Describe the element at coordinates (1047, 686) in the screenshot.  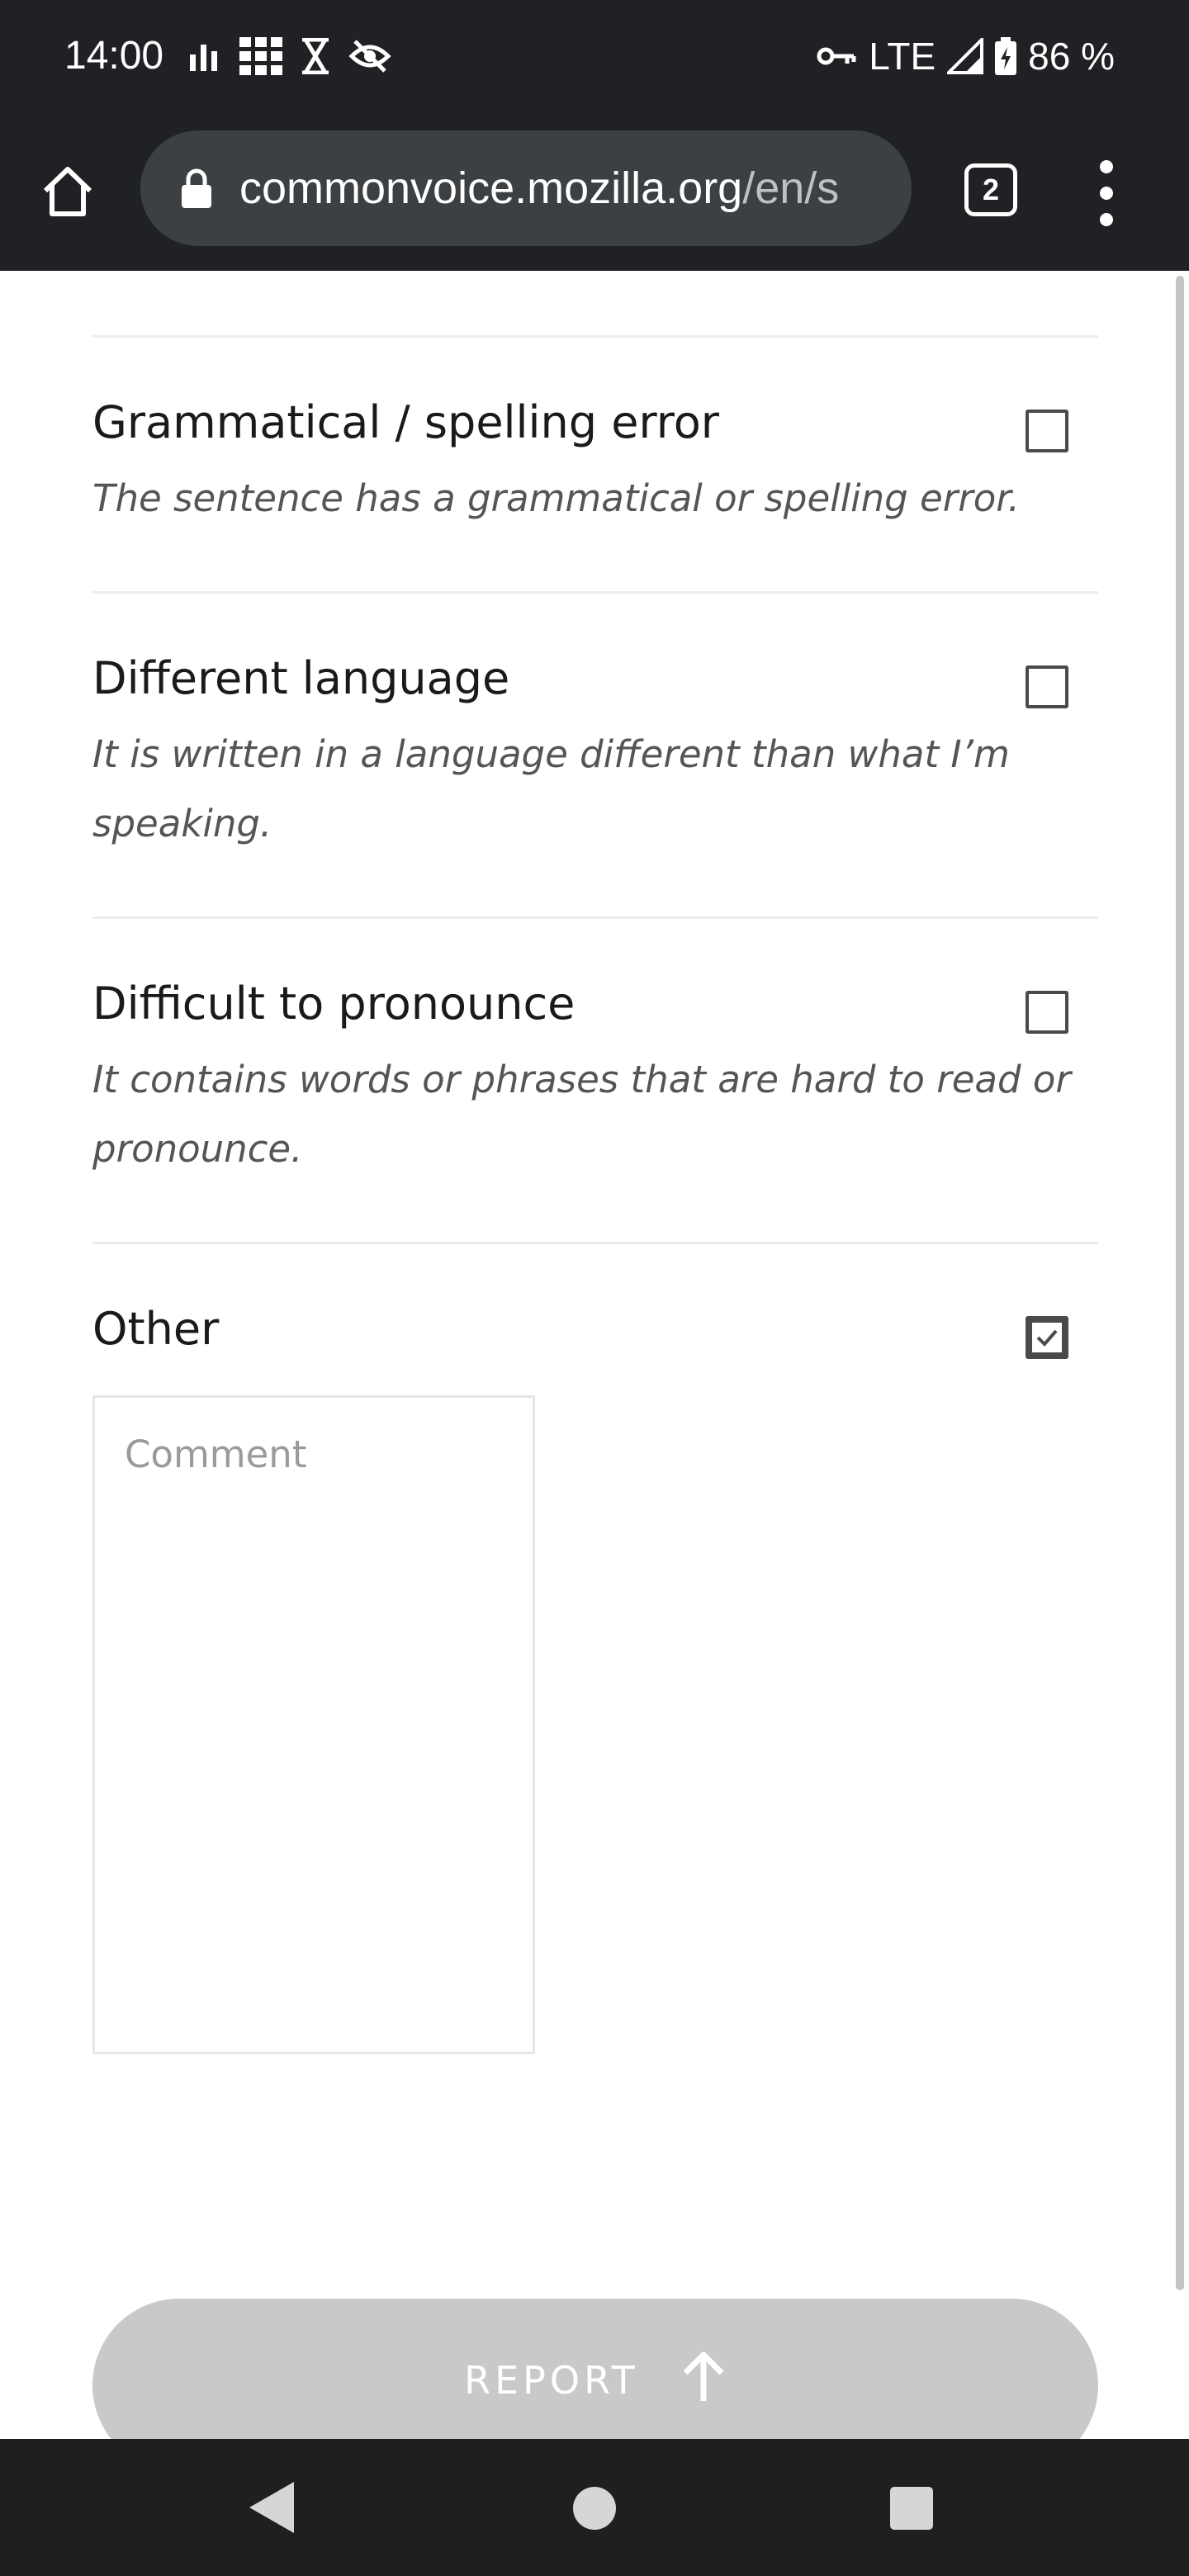
I see `checkbox-language` at that location.